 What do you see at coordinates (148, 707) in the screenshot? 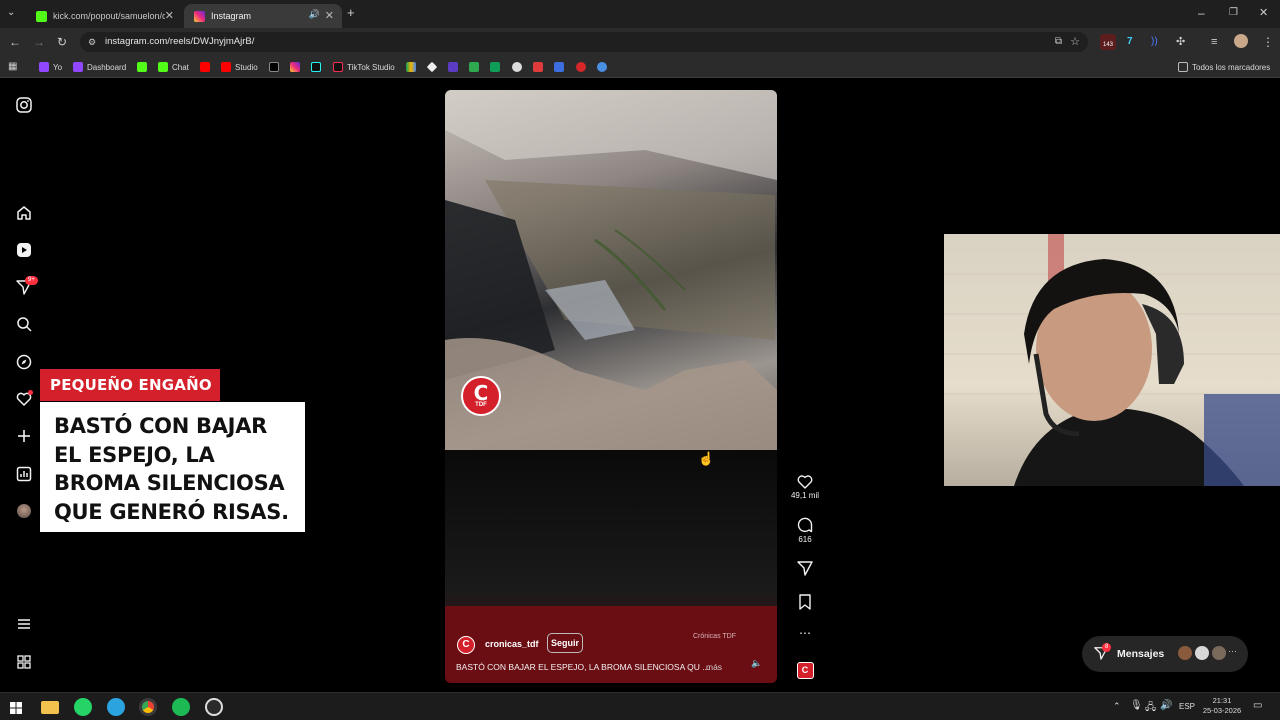
I see `chrome-icon` at bounding box center [148, 707].